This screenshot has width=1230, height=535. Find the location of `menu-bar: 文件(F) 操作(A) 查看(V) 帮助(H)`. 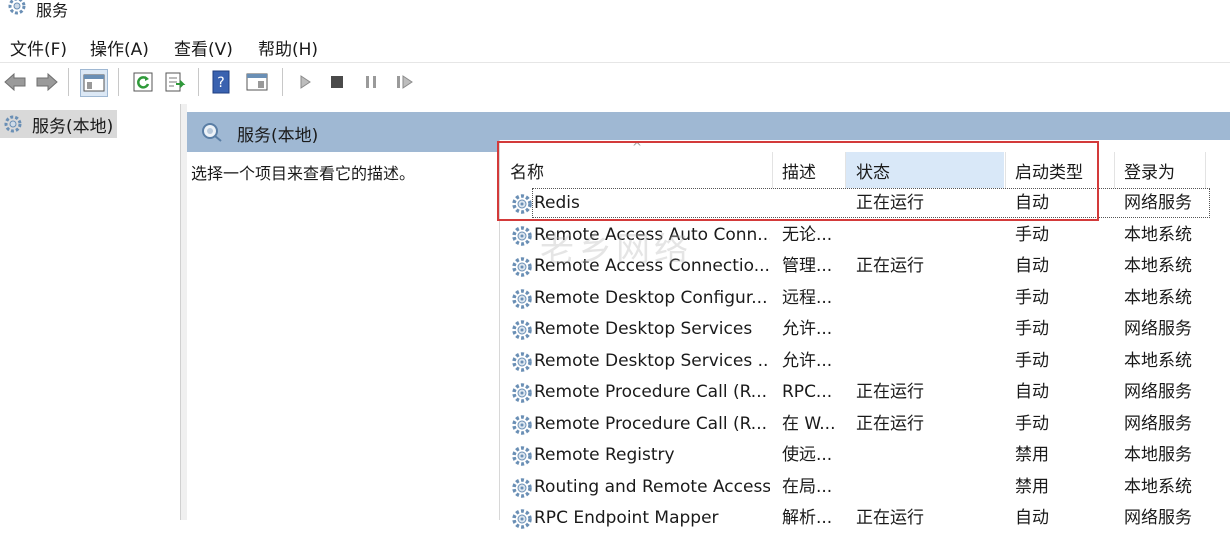

menu-bar: 文件(F) 操作(A) 查看(V) 帮助(H) is located at coordinates (615, 45).